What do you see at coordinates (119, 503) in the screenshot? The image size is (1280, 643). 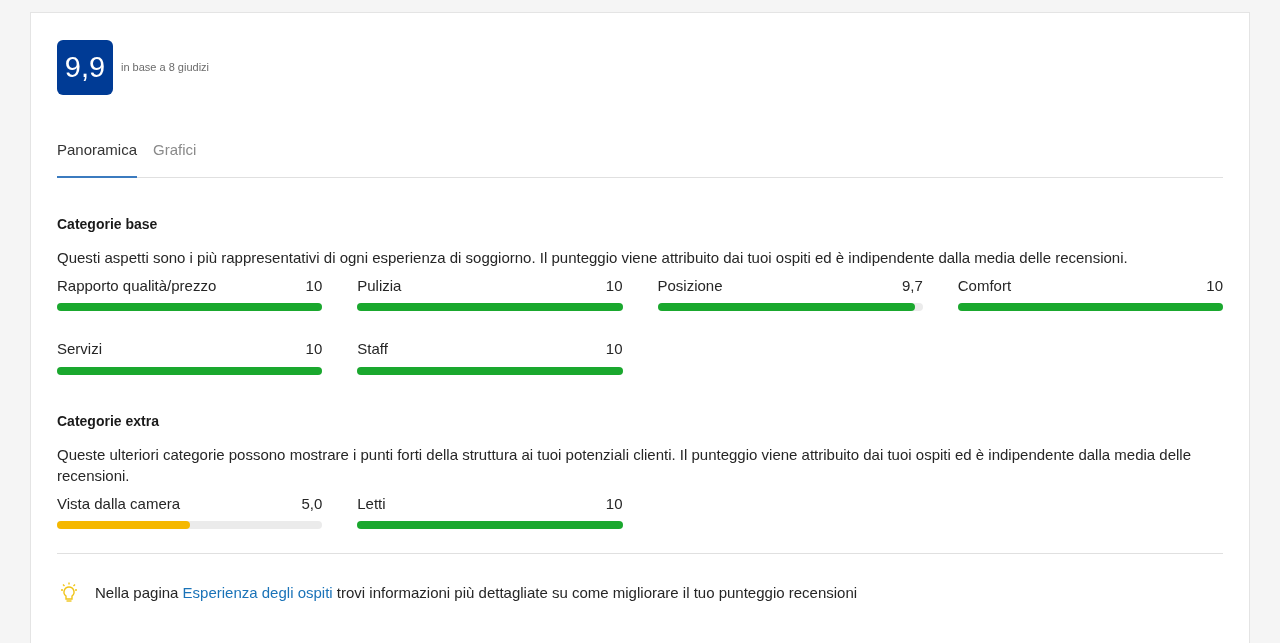 I see `category-name: Vista dalla camera` at bounding box center [119, 503].